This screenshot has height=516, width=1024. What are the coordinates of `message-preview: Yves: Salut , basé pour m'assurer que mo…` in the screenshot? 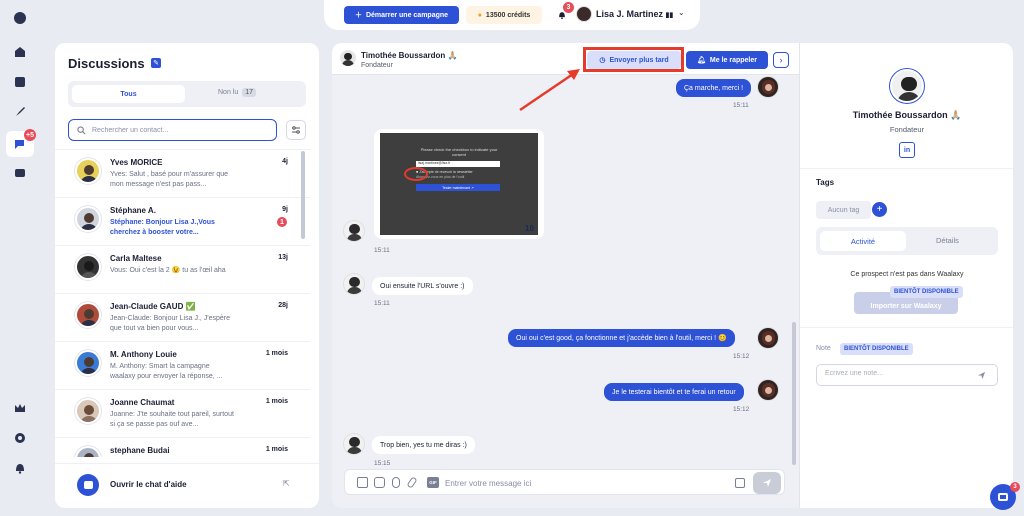 It's located at (169, 179).